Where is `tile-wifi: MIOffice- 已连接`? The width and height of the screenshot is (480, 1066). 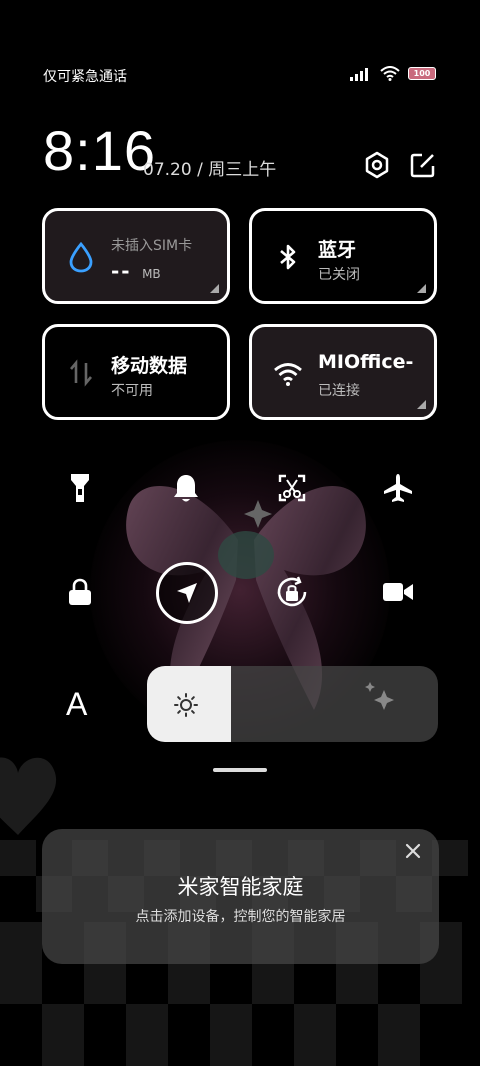
tile-wifi: MIOffice- 已连接 is located at coordinates (343, 372).